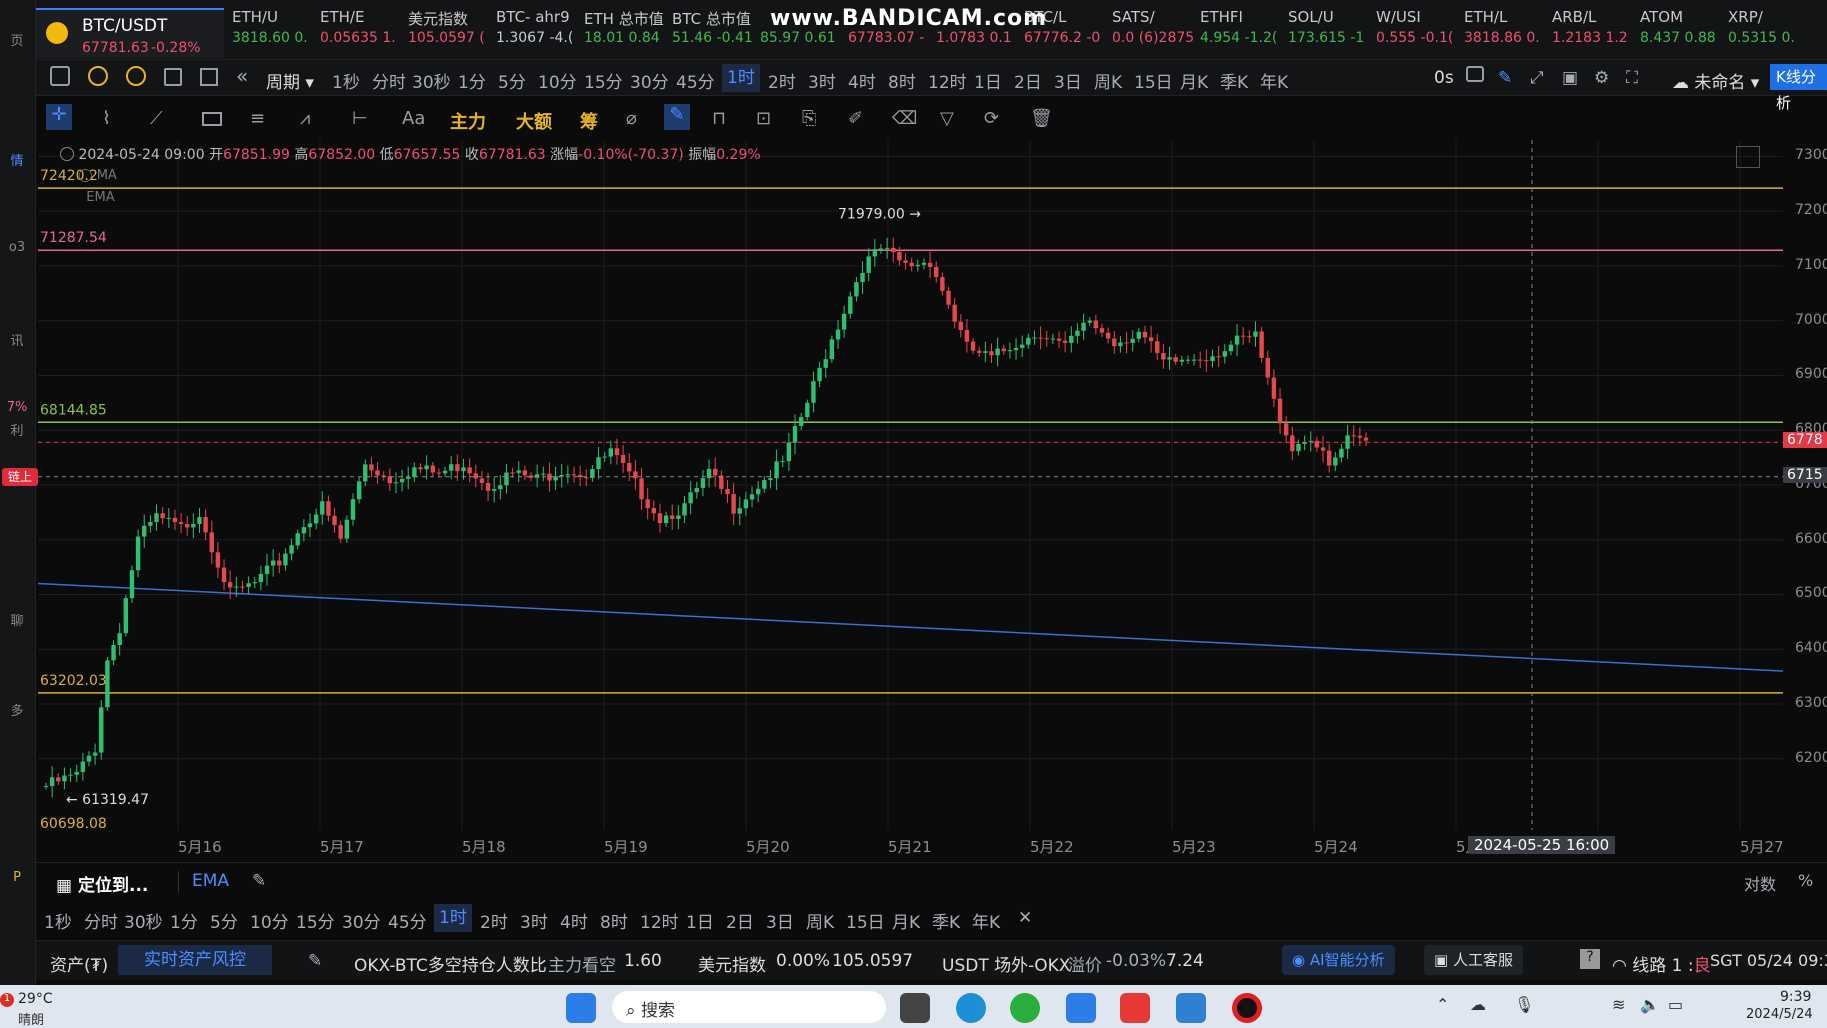  I want to click on ticker-item: ETH/E 0.05635 1., so click(361, 32).